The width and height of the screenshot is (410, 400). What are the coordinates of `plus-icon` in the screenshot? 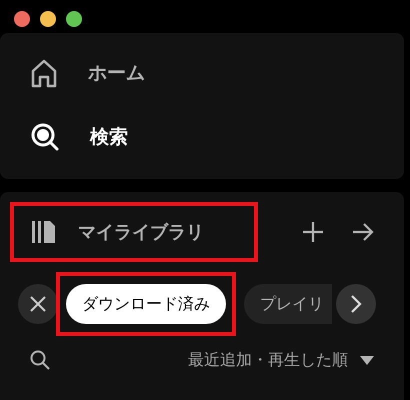 It's located at (313, 232).